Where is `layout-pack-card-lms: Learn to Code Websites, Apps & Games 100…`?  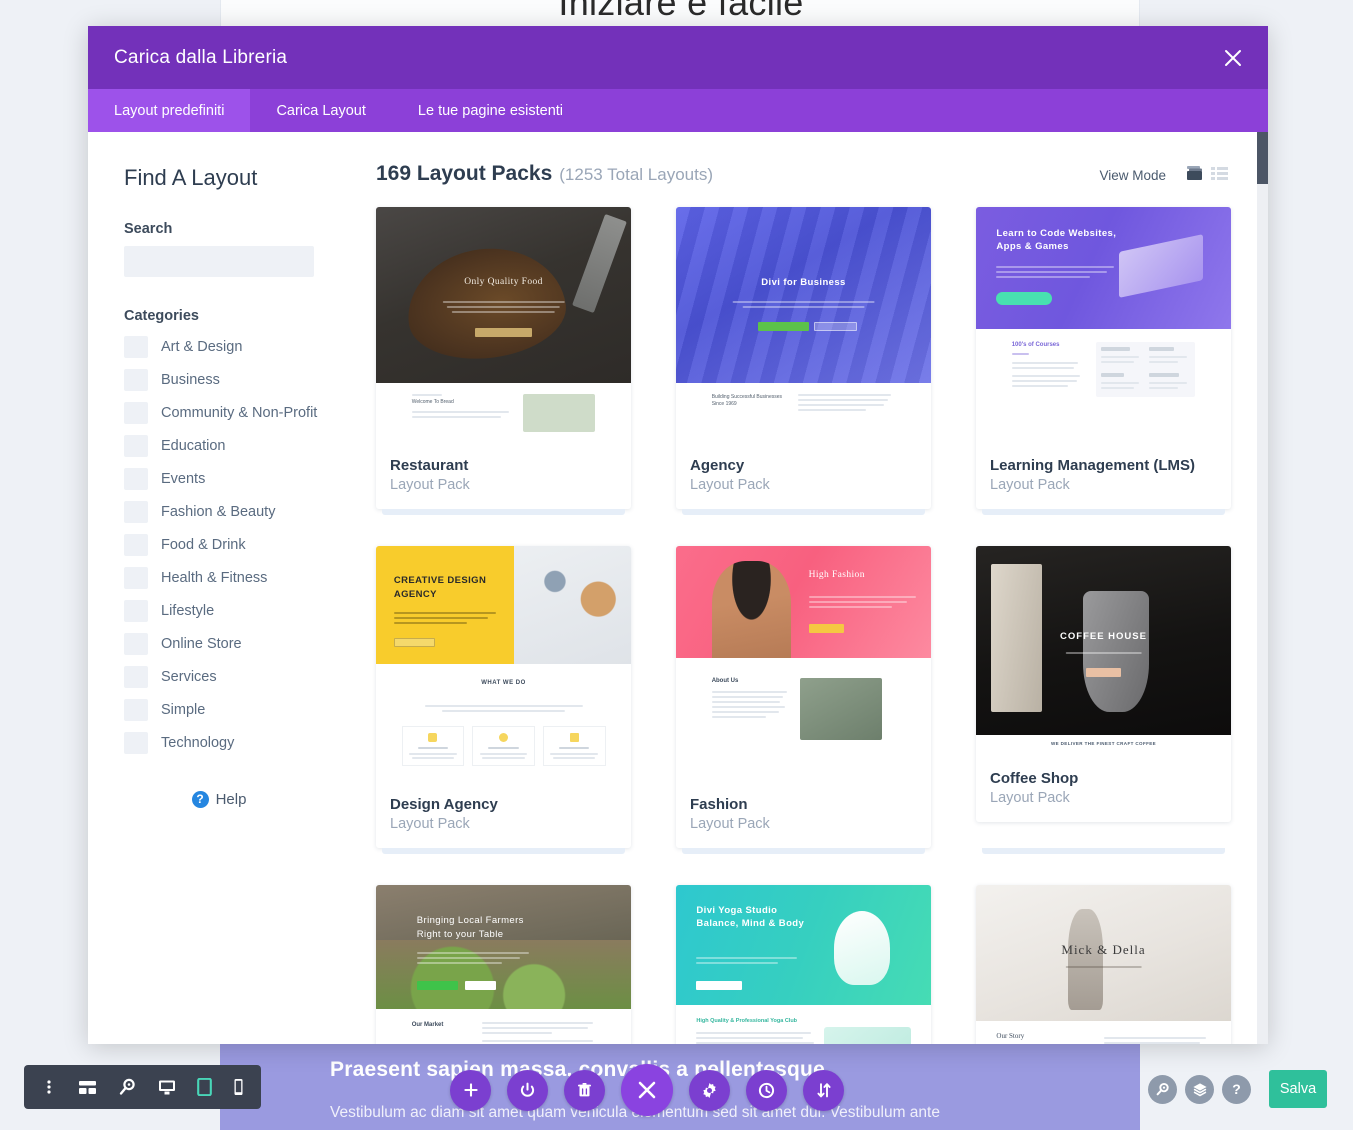 layout-pack-card-lms: Learn to Code Websites, Apps & Games 100… is located at coordinates (1103, 357).